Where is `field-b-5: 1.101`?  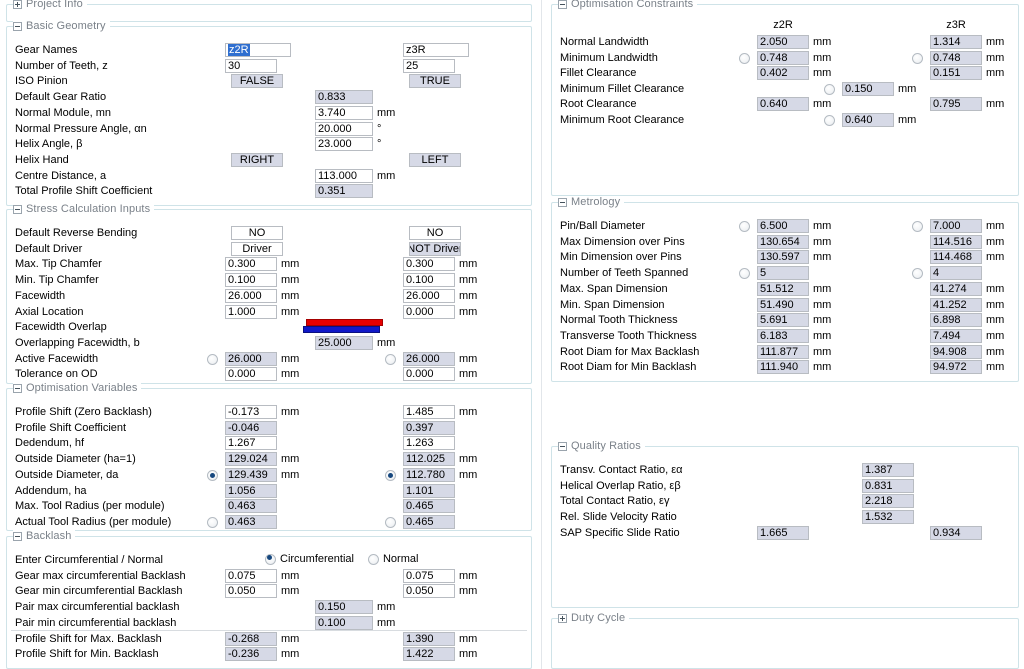 field-b-5: 1.101 is located at coordinates (429, 491).